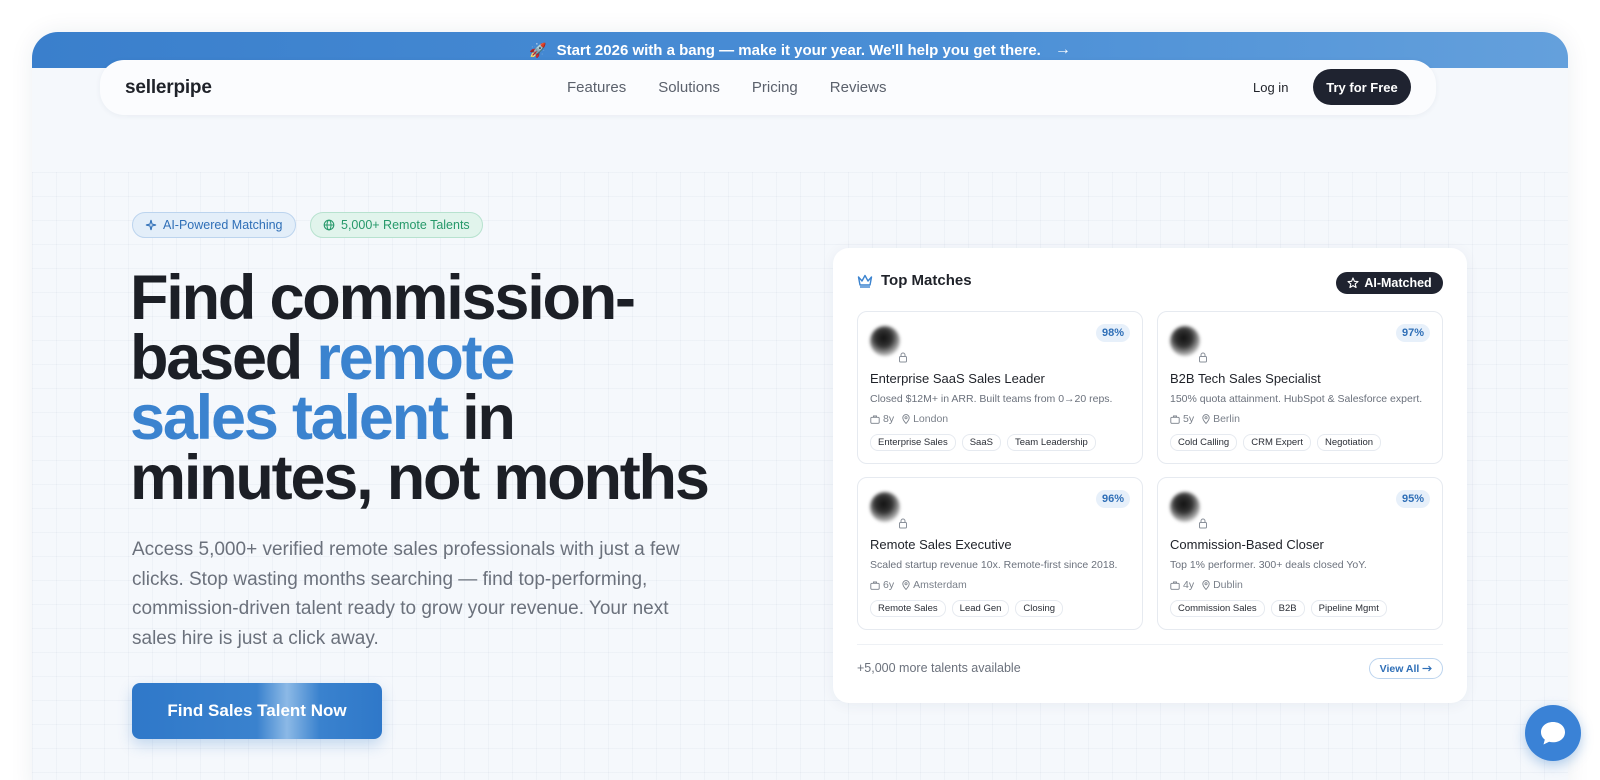 The image size is (1600, 780). Describe the element at coordinates (1353, 283) in the screenshot. I see `star-icon` at that location.